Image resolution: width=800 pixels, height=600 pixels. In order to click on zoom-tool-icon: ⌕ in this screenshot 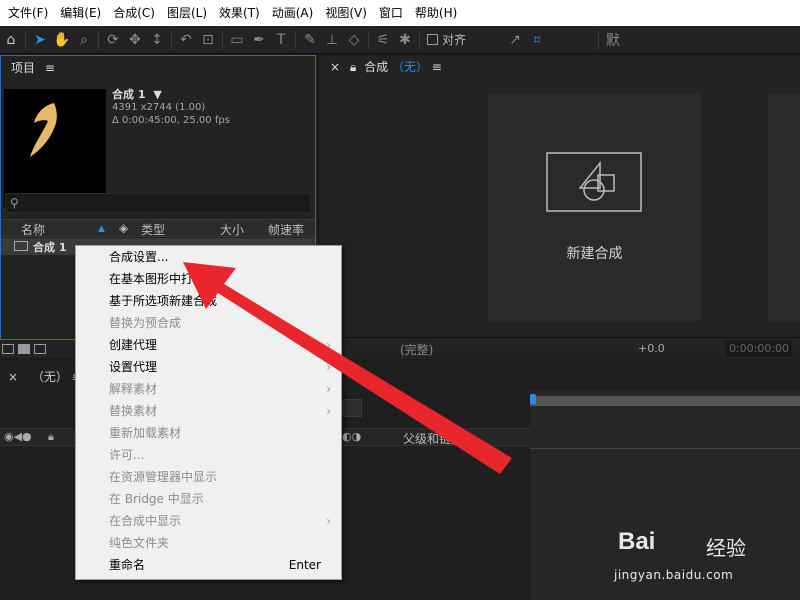, I will do `click(84, 40)`.